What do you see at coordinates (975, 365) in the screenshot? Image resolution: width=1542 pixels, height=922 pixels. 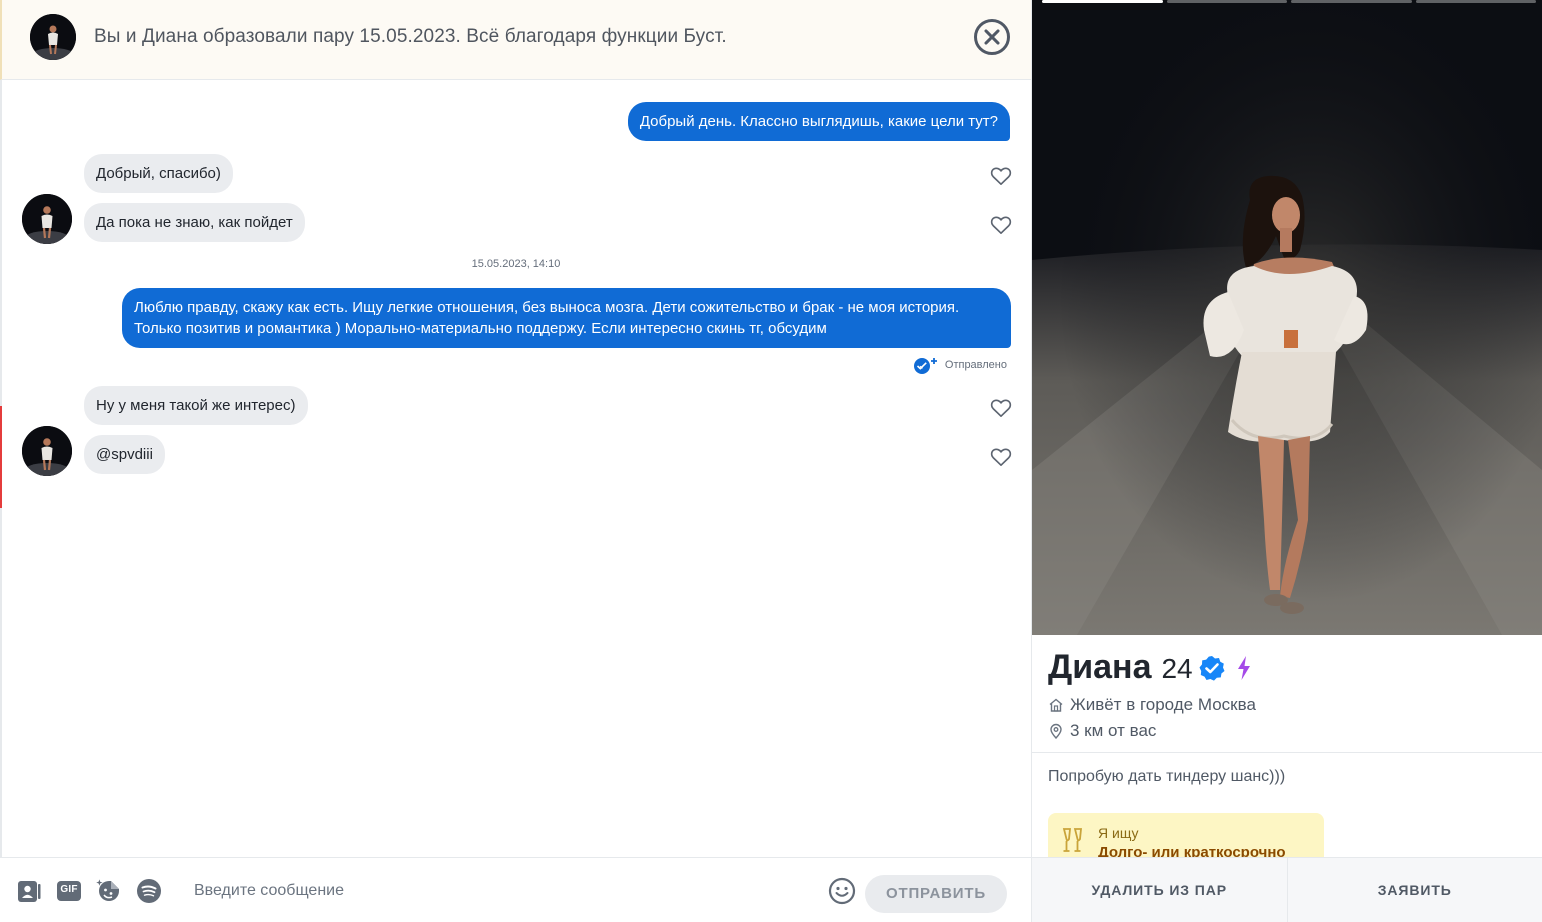 I see `sent-status-label: Отправлено` at bounding box center [975, 365].